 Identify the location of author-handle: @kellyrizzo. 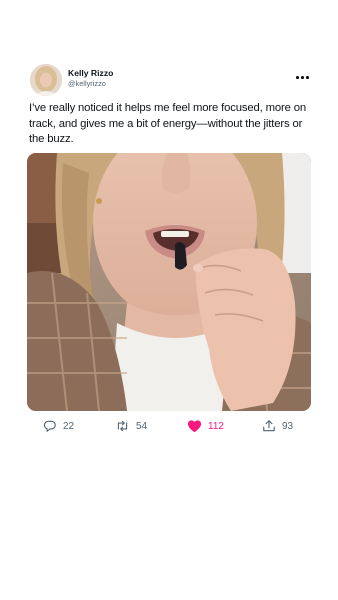
(90, 84).